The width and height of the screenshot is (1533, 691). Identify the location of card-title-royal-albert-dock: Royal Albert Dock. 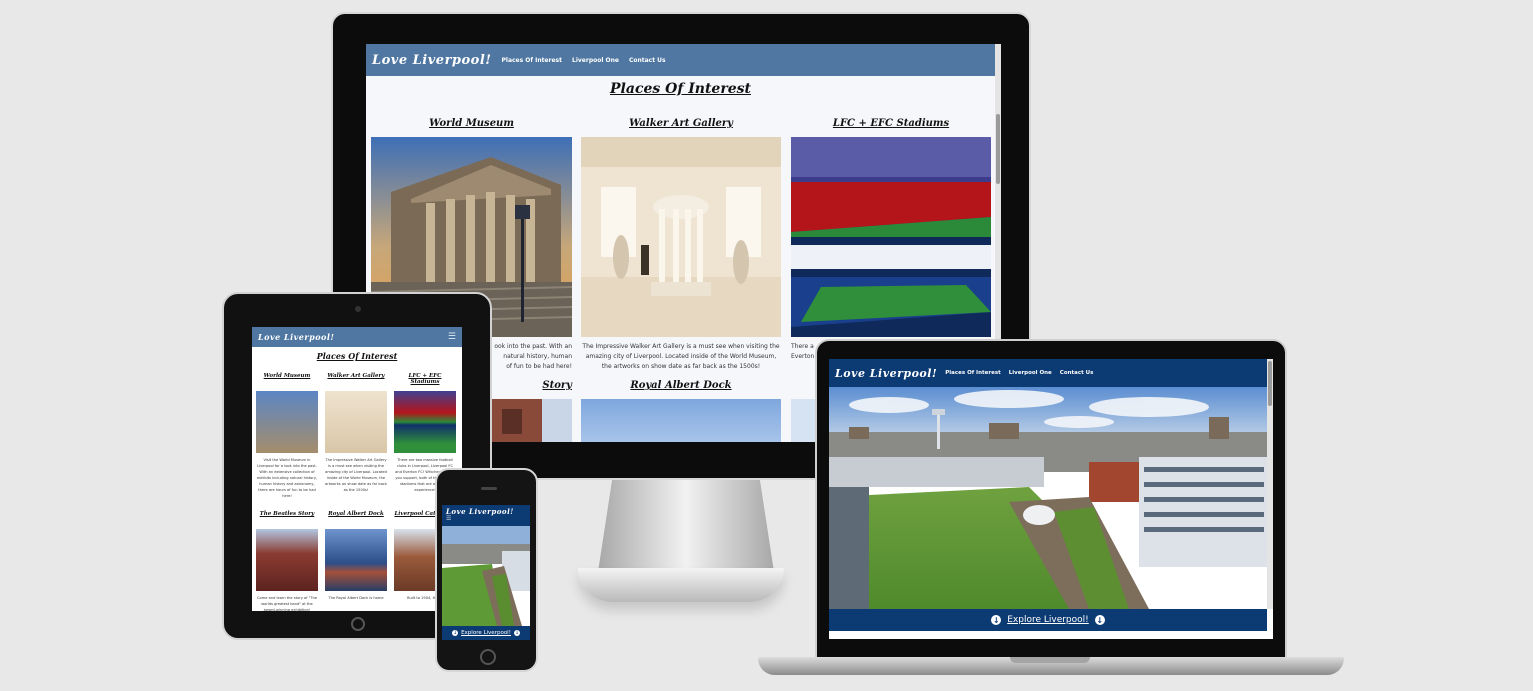
(681, 385).